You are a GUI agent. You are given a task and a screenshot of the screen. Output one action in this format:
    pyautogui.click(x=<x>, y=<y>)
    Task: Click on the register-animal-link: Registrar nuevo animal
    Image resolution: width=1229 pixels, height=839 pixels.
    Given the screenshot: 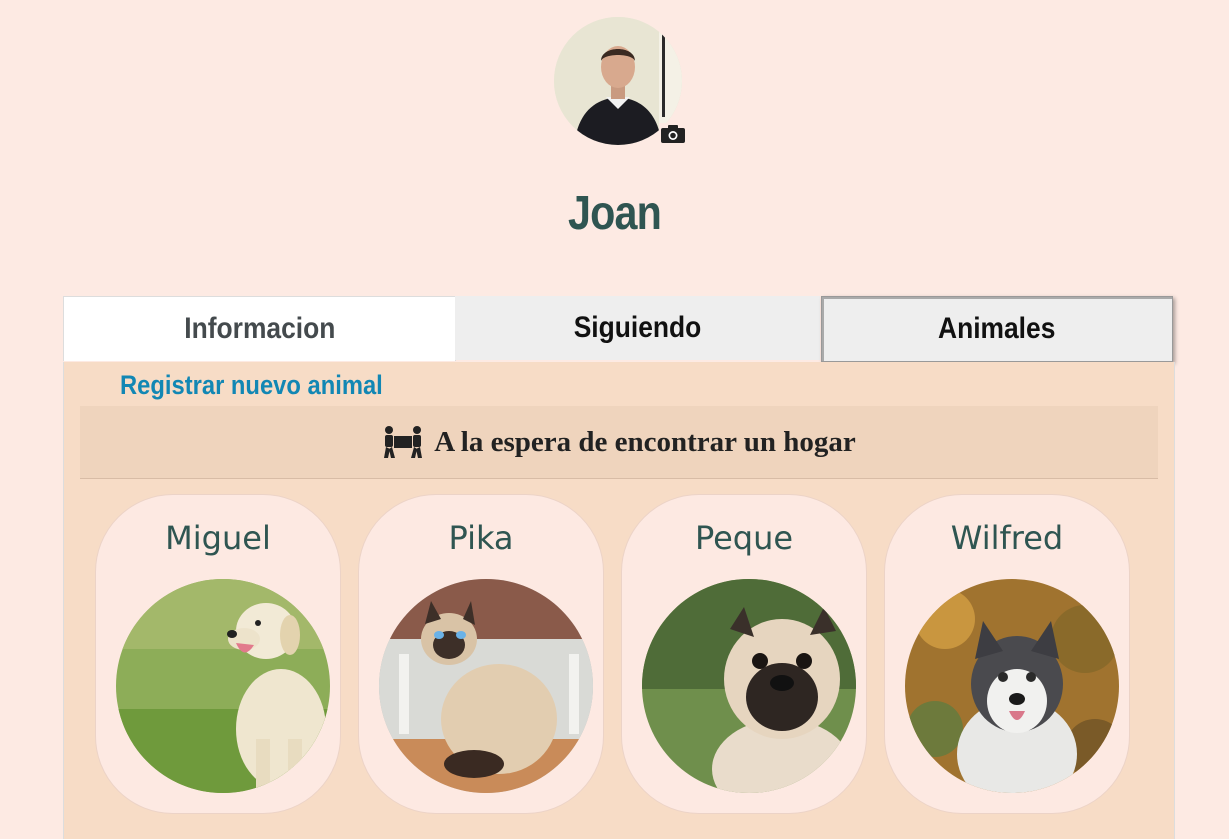 What is the action you would take?
    pyautogui.click(x=251, y=385)
    